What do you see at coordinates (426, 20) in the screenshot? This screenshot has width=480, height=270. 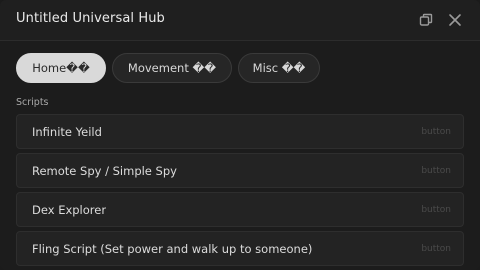 I see `restore-icon` at bounding box center [426, 20].